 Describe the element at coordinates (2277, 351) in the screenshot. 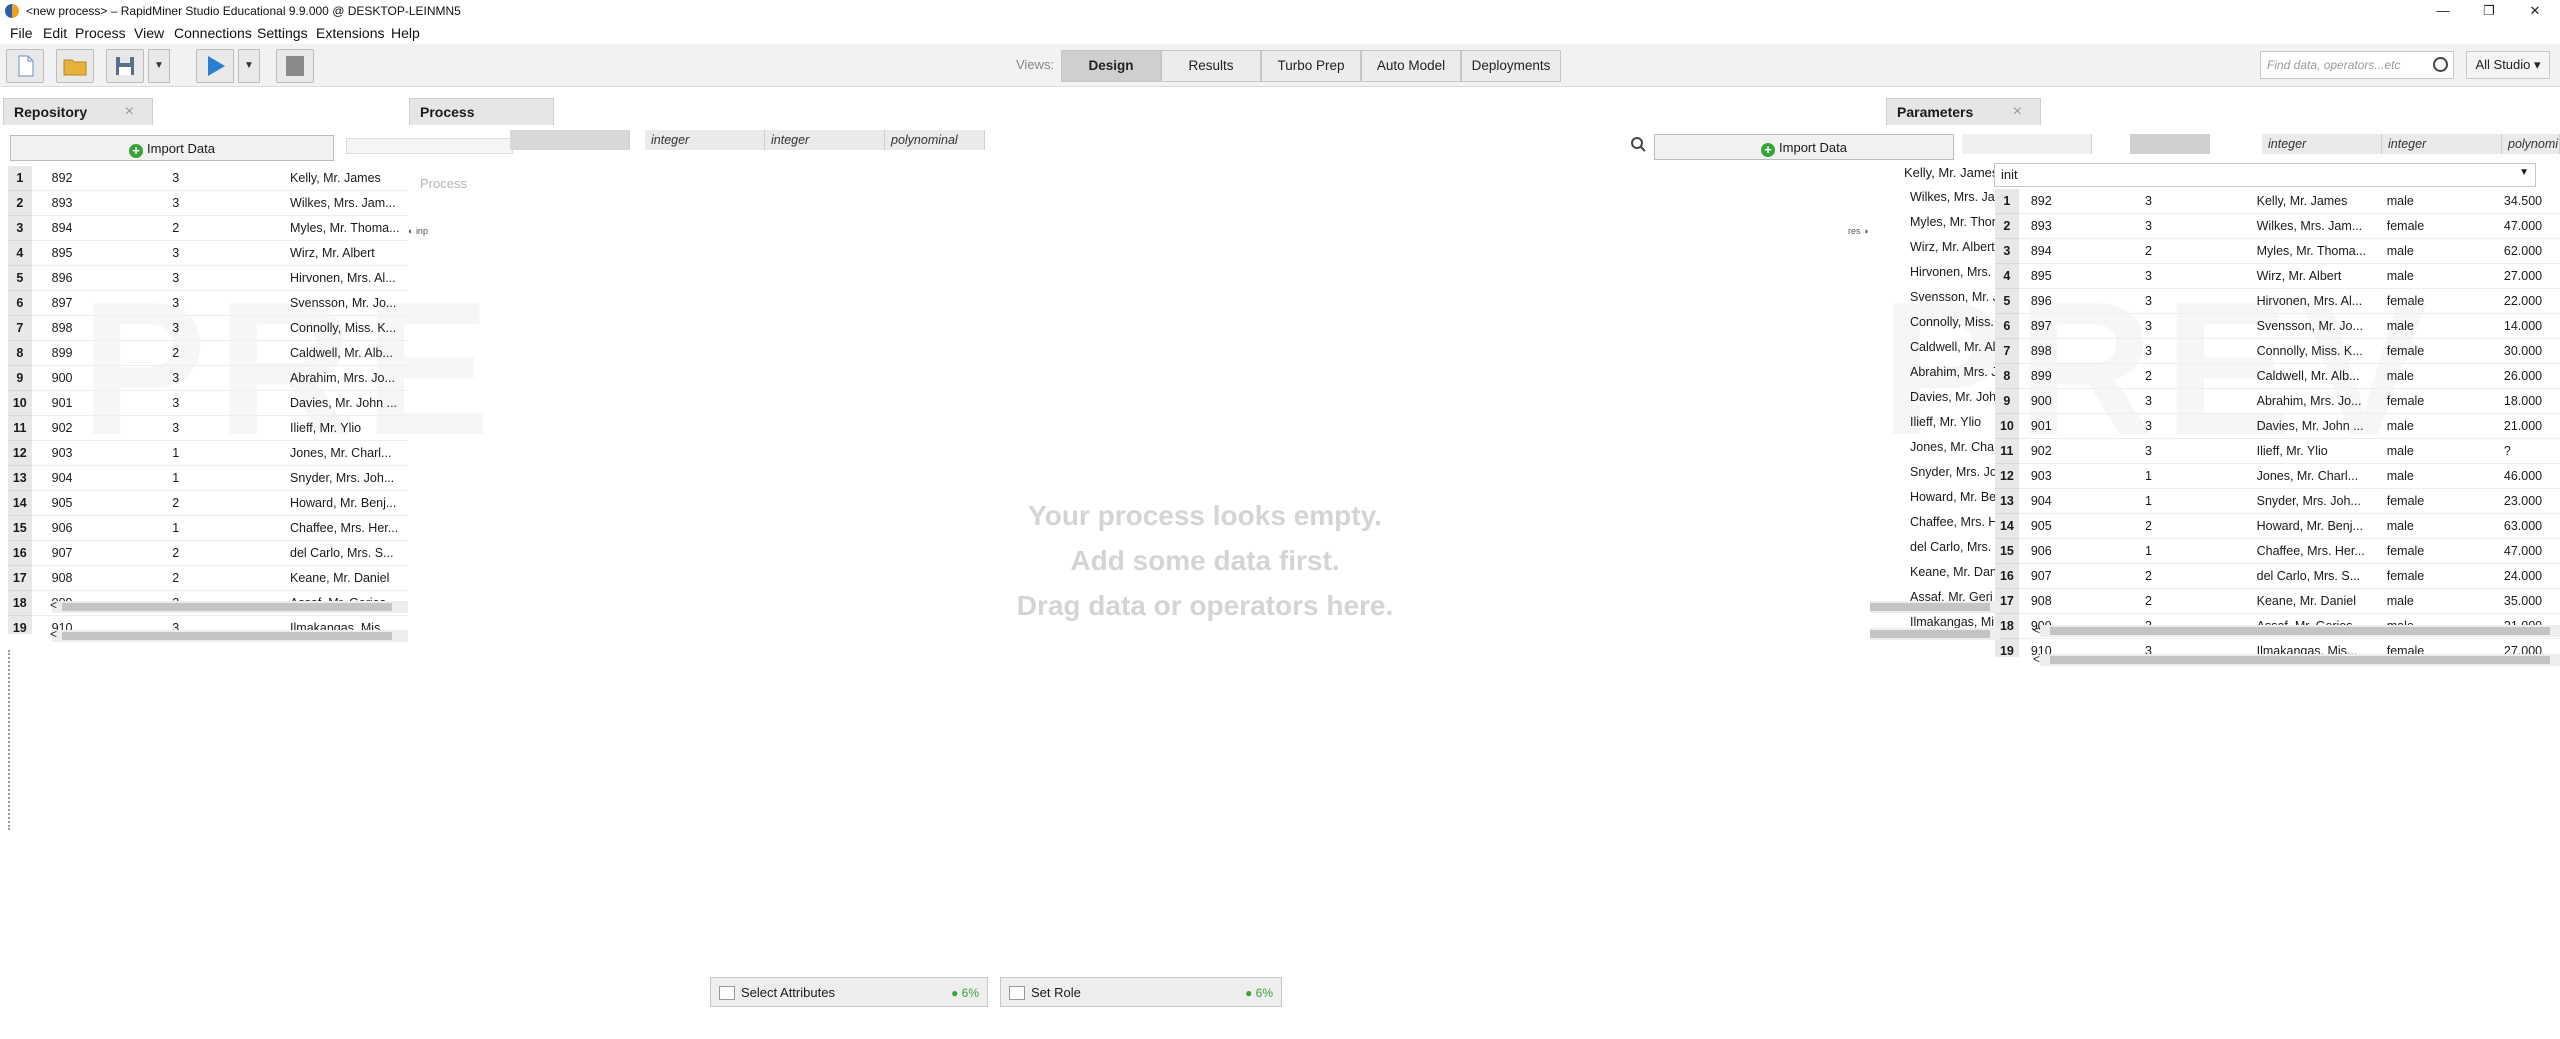

I see `table-row: 7 898 3 Connolly, Miss. K... female 30.000` at that location.